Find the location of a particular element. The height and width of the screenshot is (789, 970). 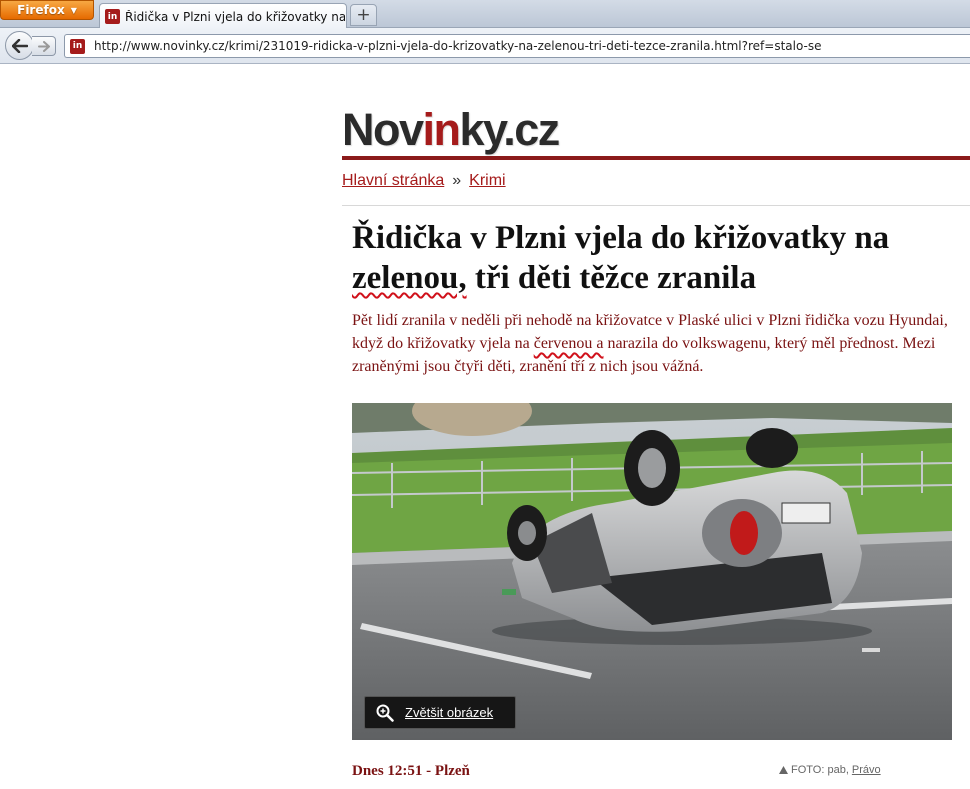

zoom-image-label: Zvětšit obrázek is located at coordinates (449, 712).